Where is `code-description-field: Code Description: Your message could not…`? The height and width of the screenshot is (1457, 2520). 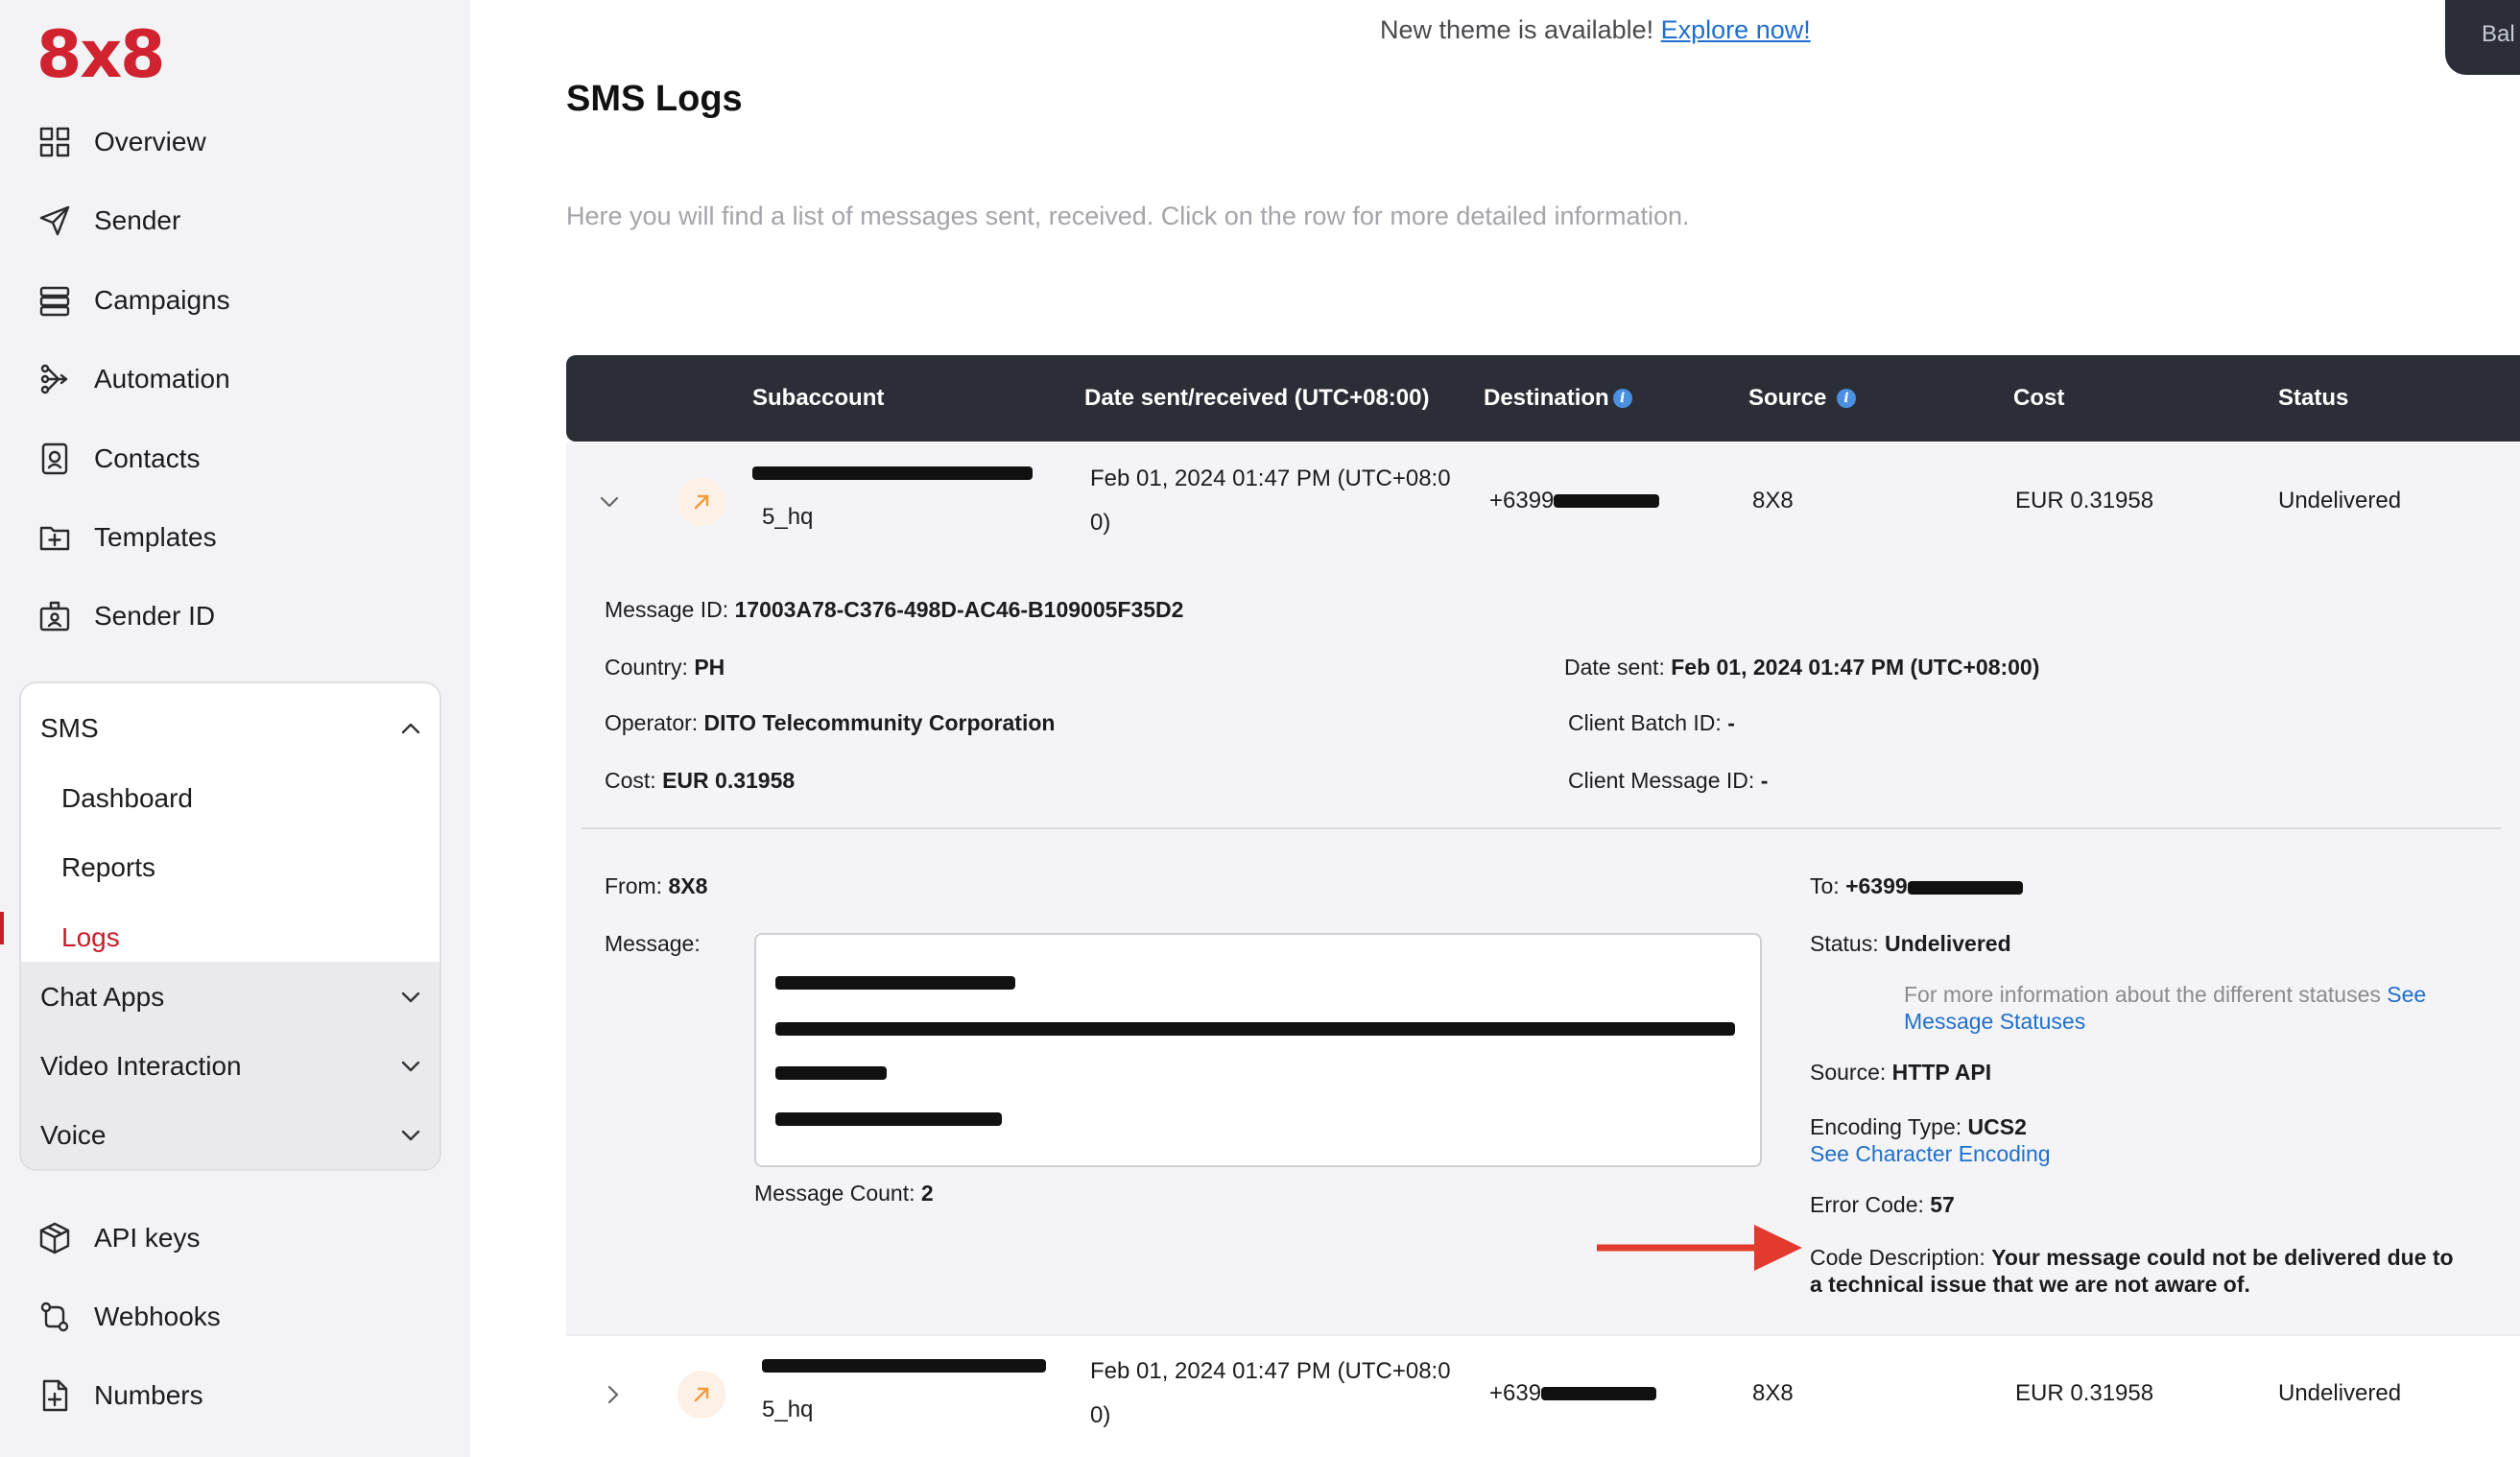 code-description-field: Code Description: Your message could not… is located at coordinates (2132, 1271).